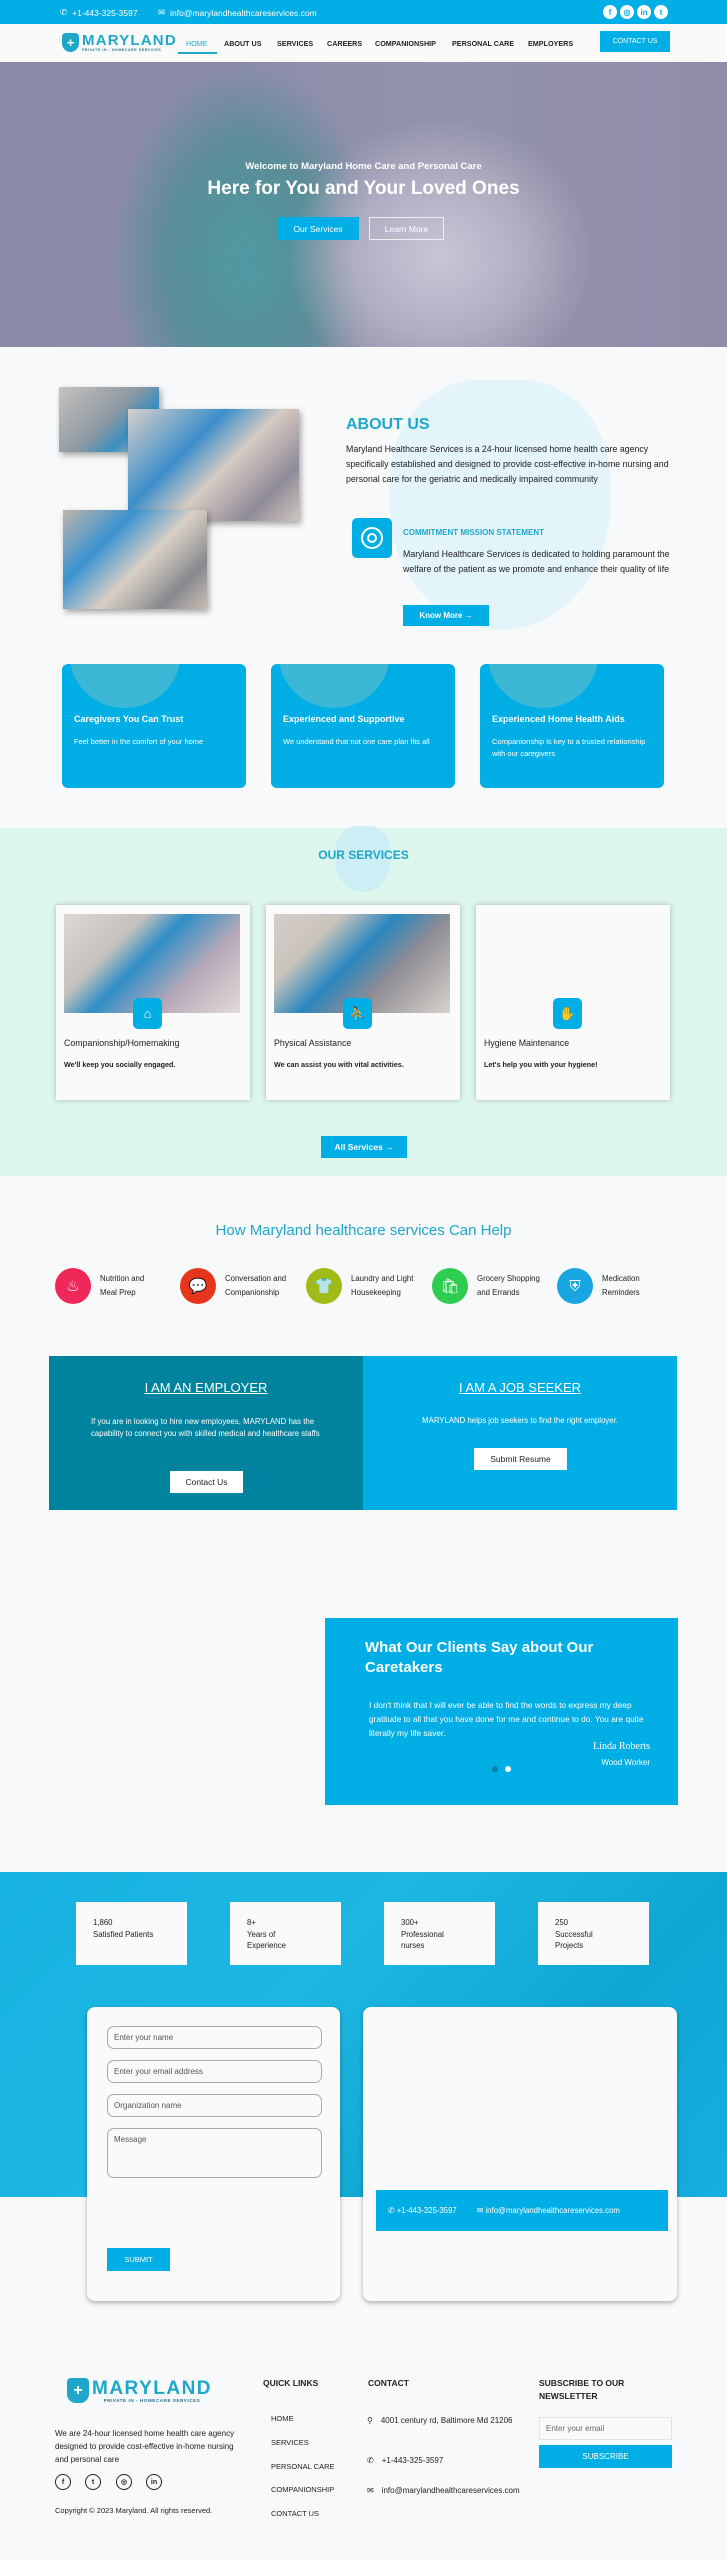 This screenshot has width=727, height=2560. What do you see at coordinates (303, 2466) in the screenshot?
I see `footer-link-personal-care: PERSONAL CARE` at bounding box center [303, 2466].